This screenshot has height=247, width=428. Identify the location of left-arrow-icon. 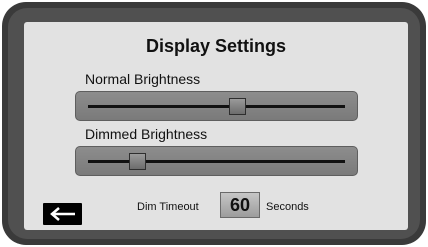
(62, 214).